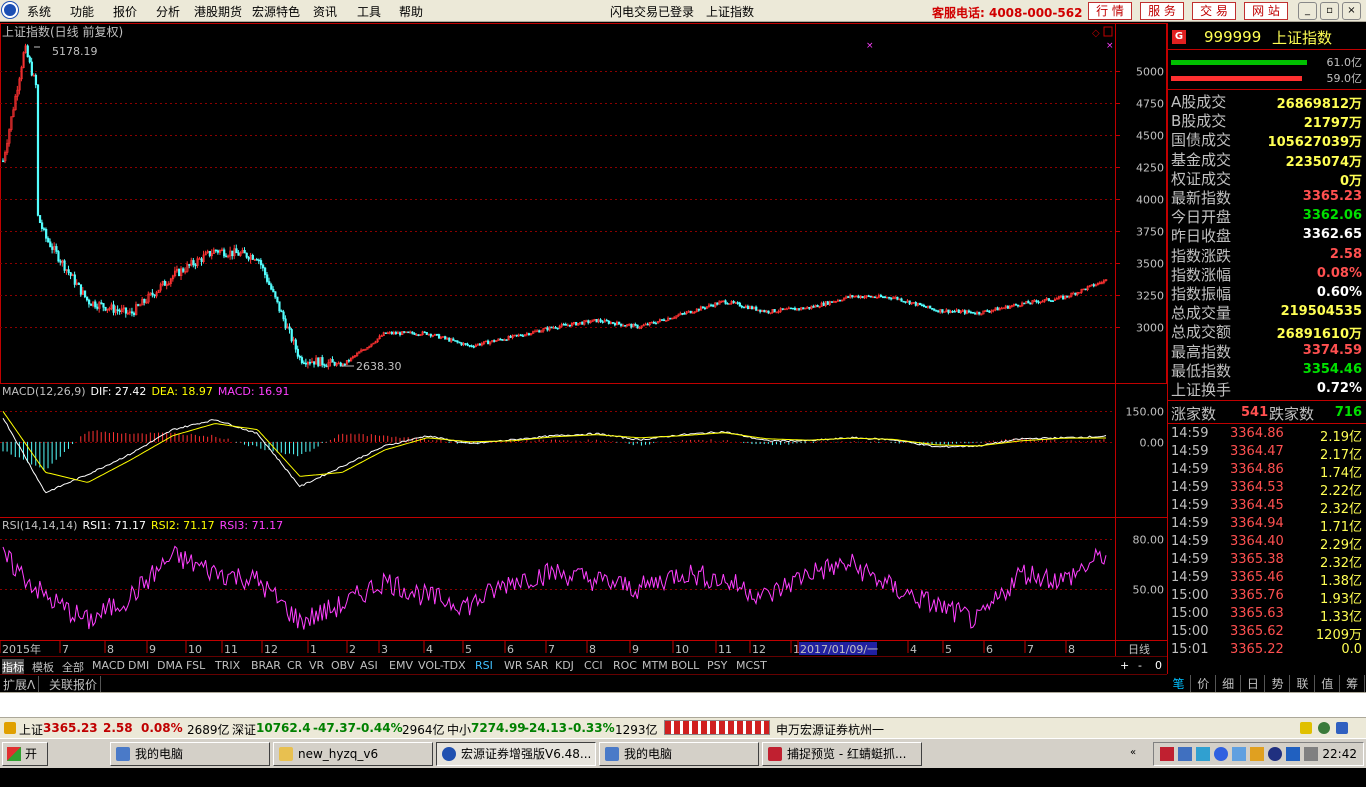 The width and height of the screenshot is (1366, 787). Describe the element at coordinates (717, 727) in the screenshot. I see `market-signal-strip` at that location.